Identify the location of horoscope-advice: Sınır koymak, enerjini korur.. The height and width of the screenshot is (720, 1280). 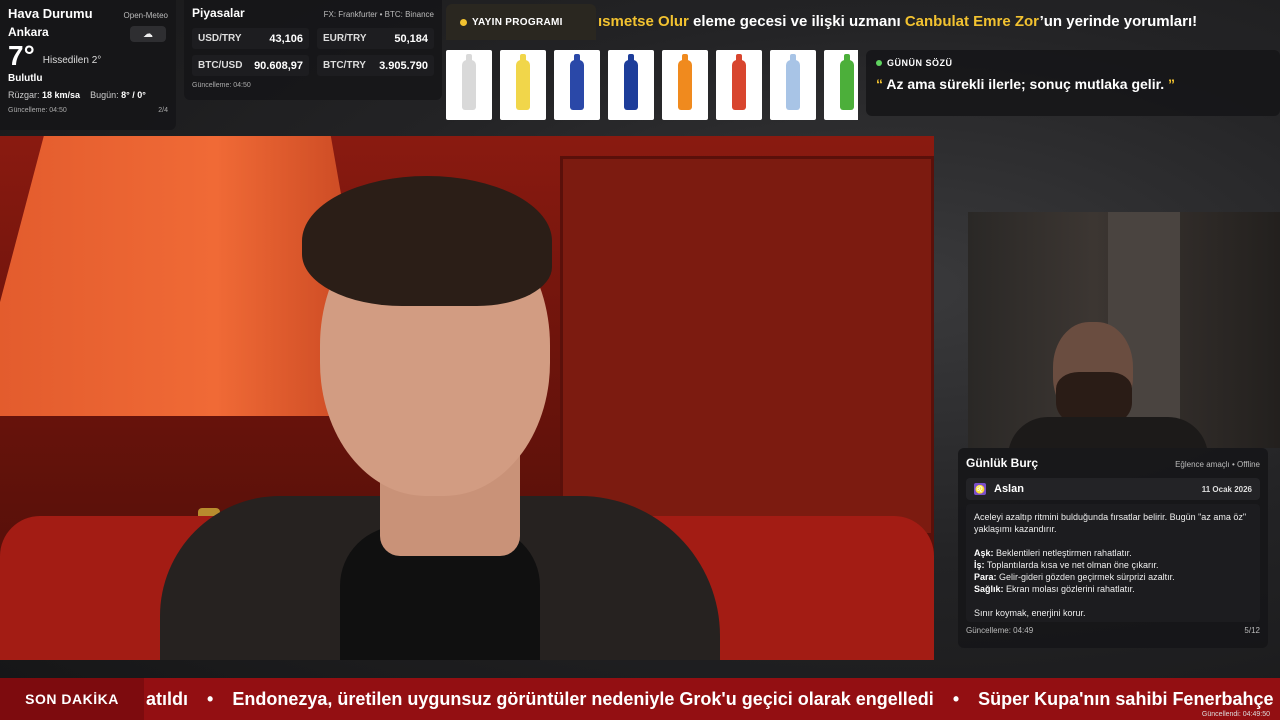
(1030, 613).